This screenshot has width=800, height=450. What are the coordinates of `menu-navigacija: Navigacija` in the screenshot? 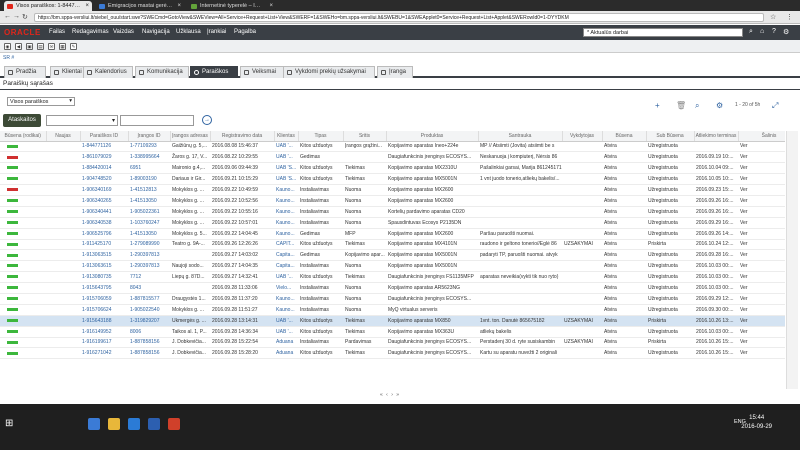 It's located at (156, 32).